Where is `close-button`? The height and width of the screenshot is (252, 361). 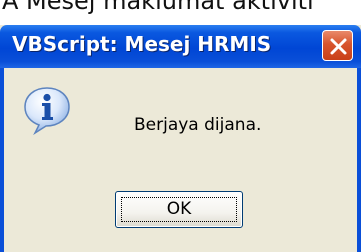 close-button is located at coordinates (337, 45).